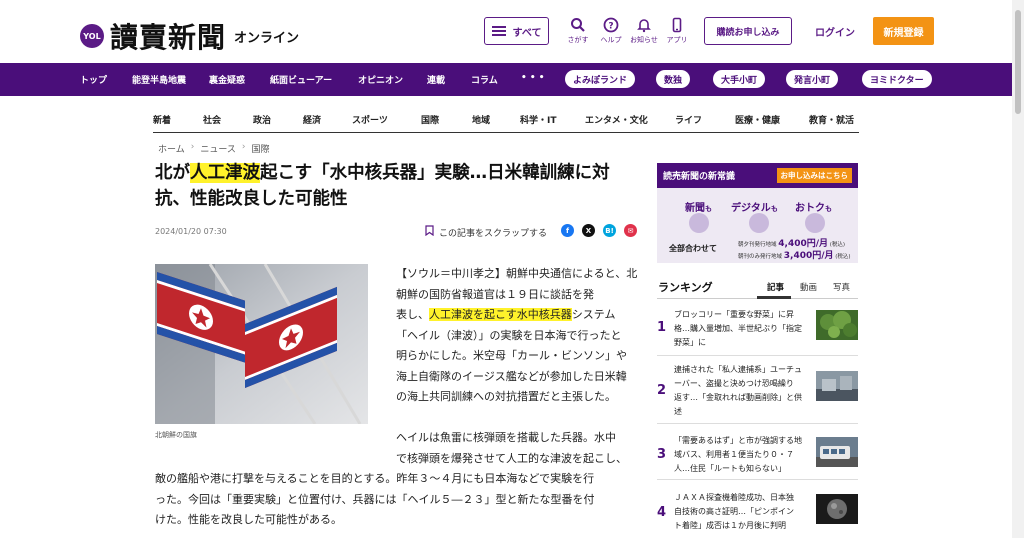  Describe the element at coordinates (739, 79) in the screenshot. I see `nav-pill-otemachi: 大手小町` at that location.